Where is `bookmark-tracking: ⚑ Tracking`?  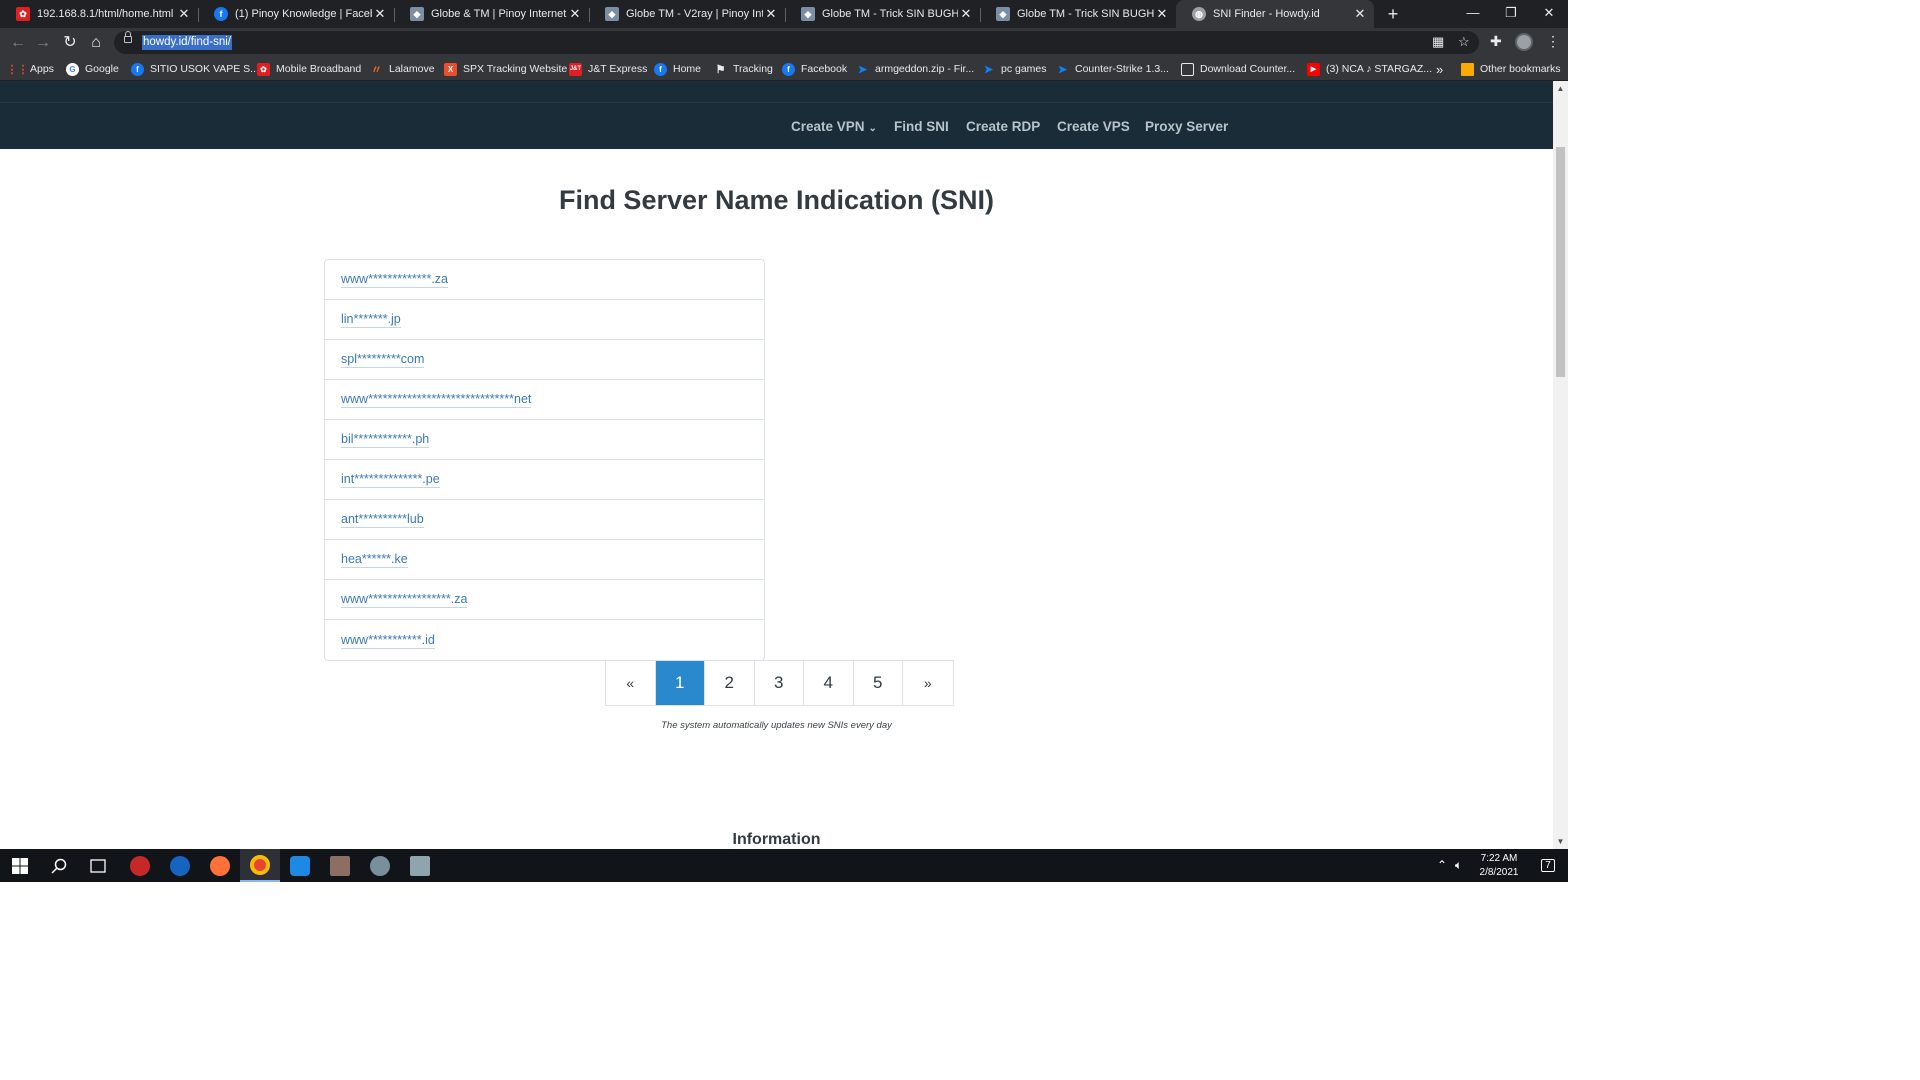
bookmark-tracking: ⚑ Tracking is located at coordinates (743, 69).